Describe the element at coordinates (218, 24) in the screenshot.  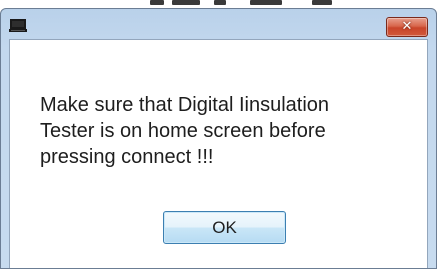
I see `title-bar: ✕` at that location.